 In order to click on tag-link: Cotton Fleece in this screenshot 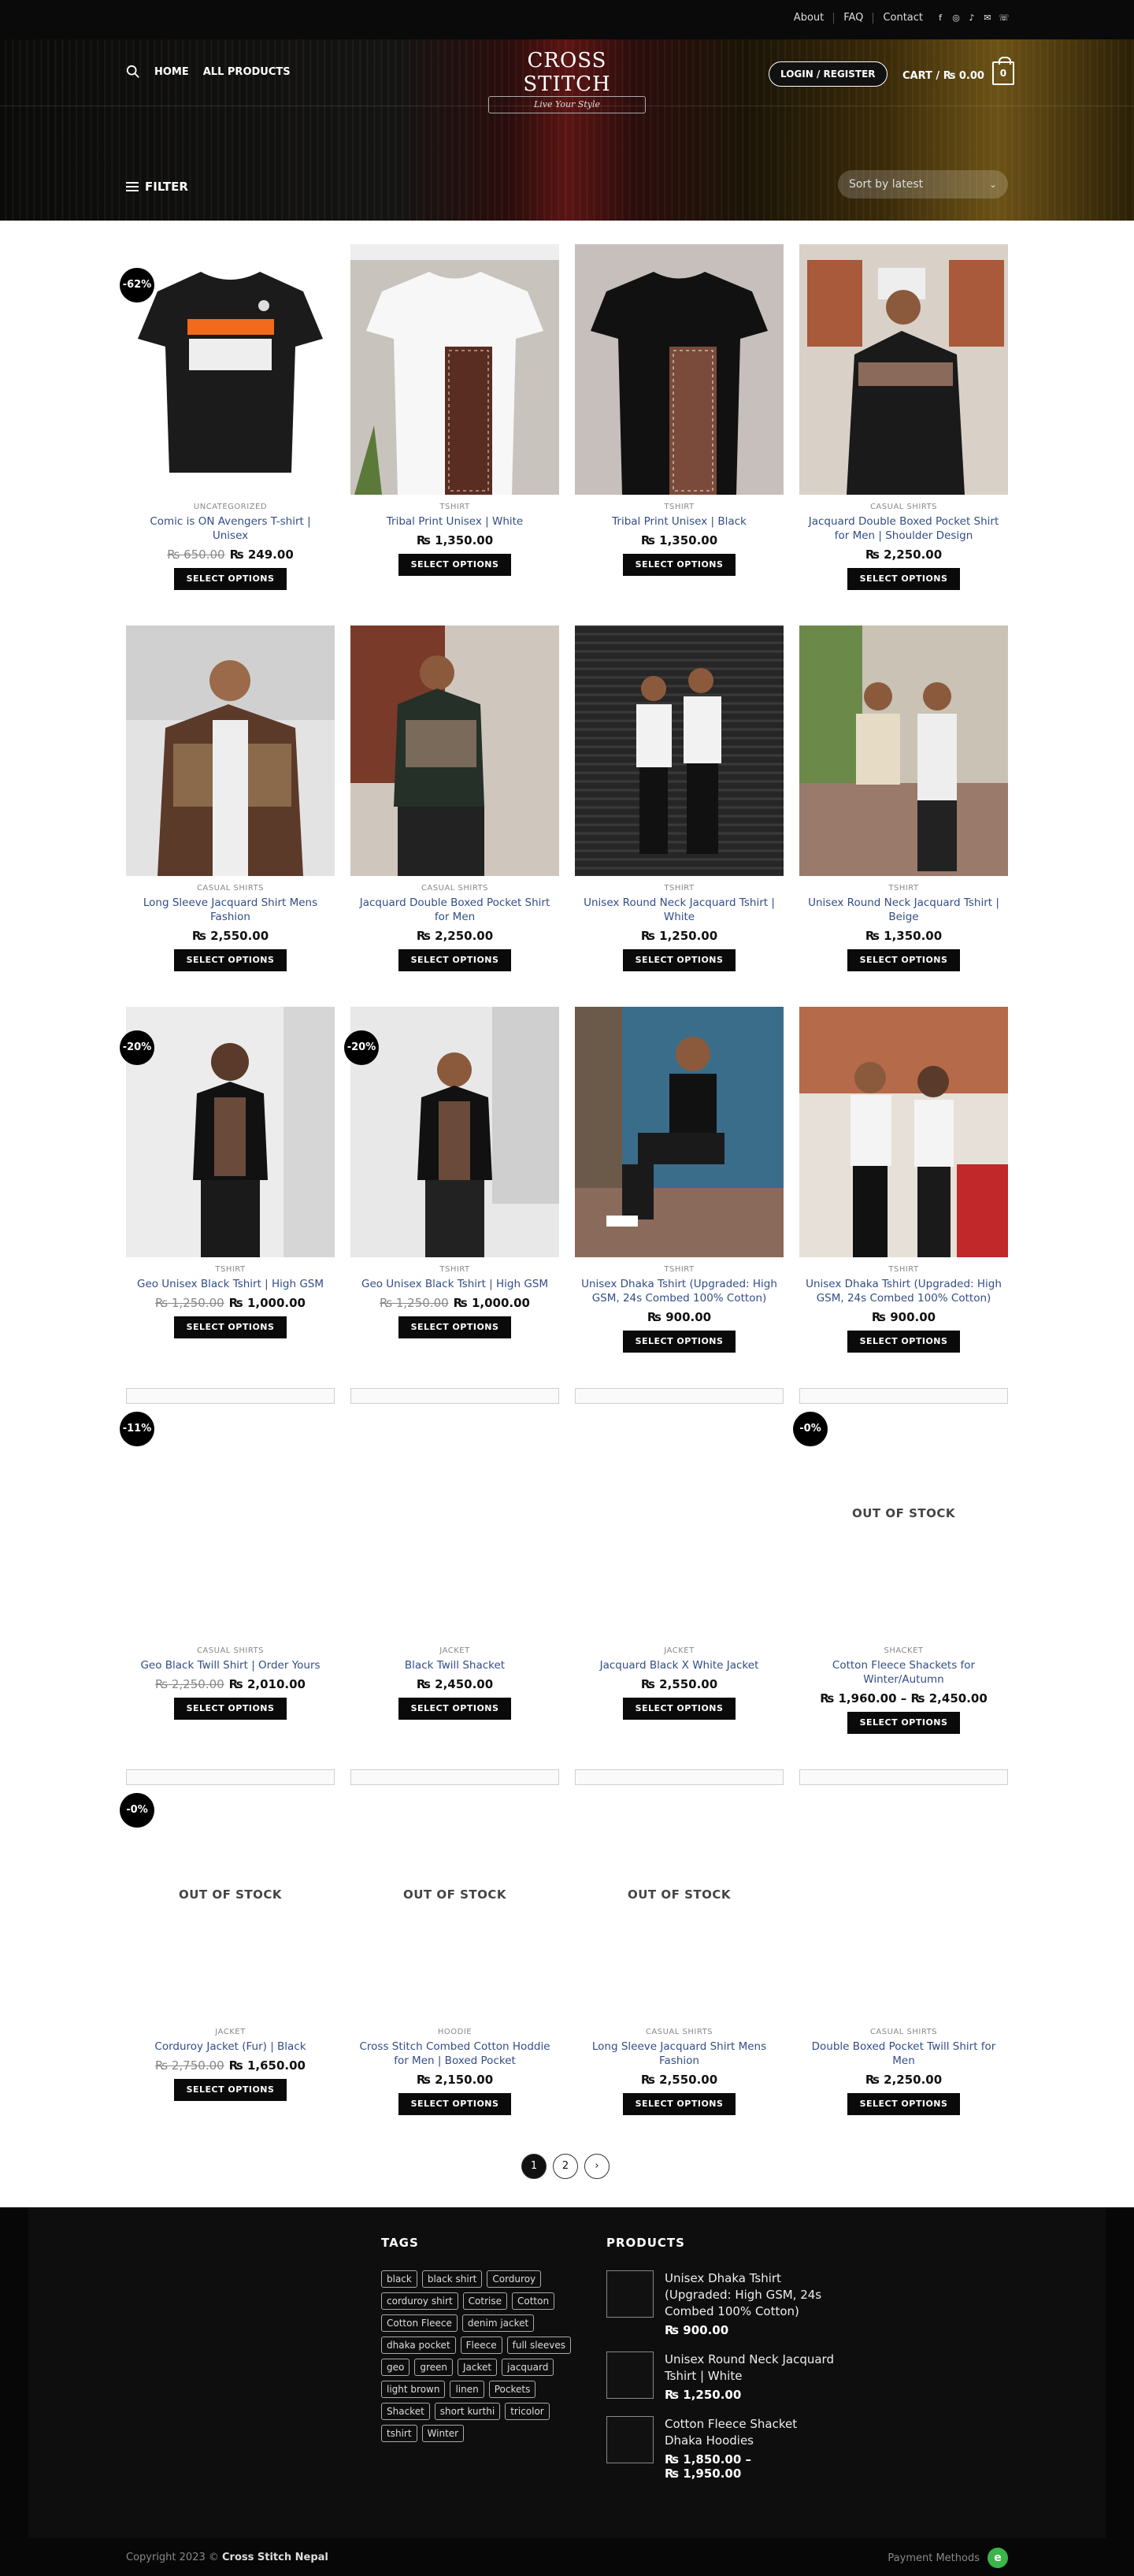, I will do `click(419, 2323)`.